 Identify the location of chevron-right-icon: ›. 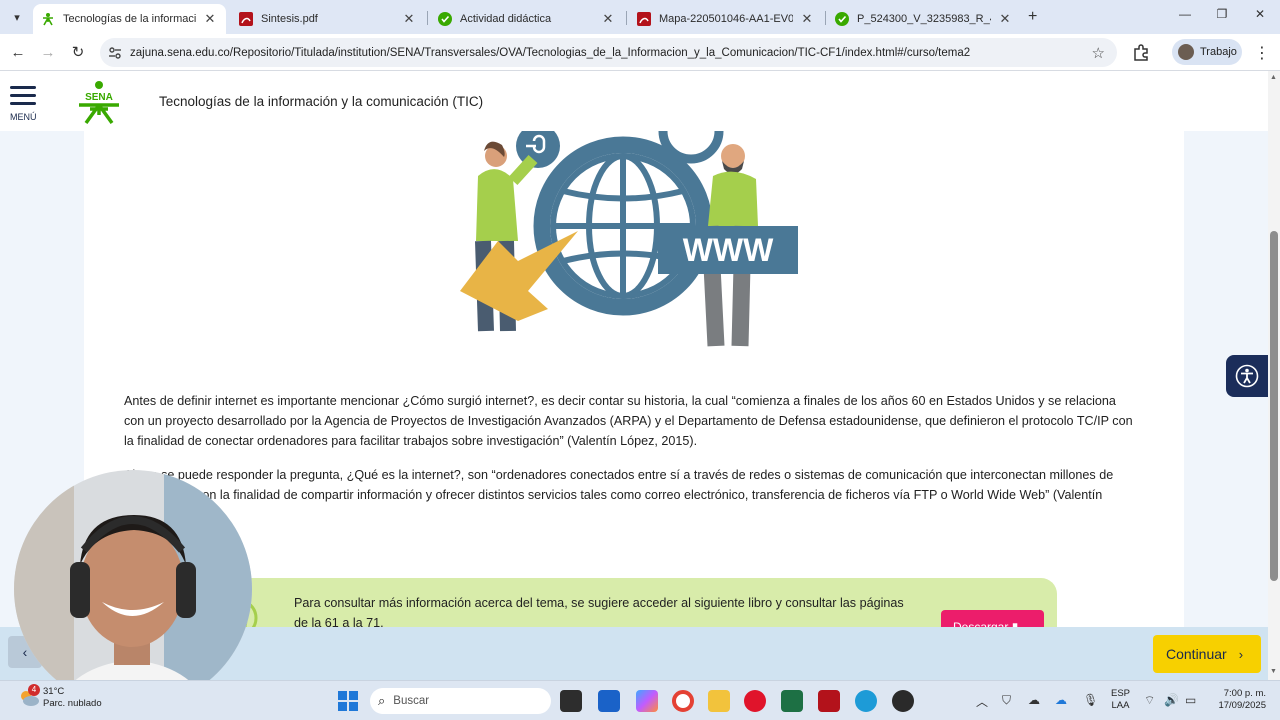
(1241, 654).